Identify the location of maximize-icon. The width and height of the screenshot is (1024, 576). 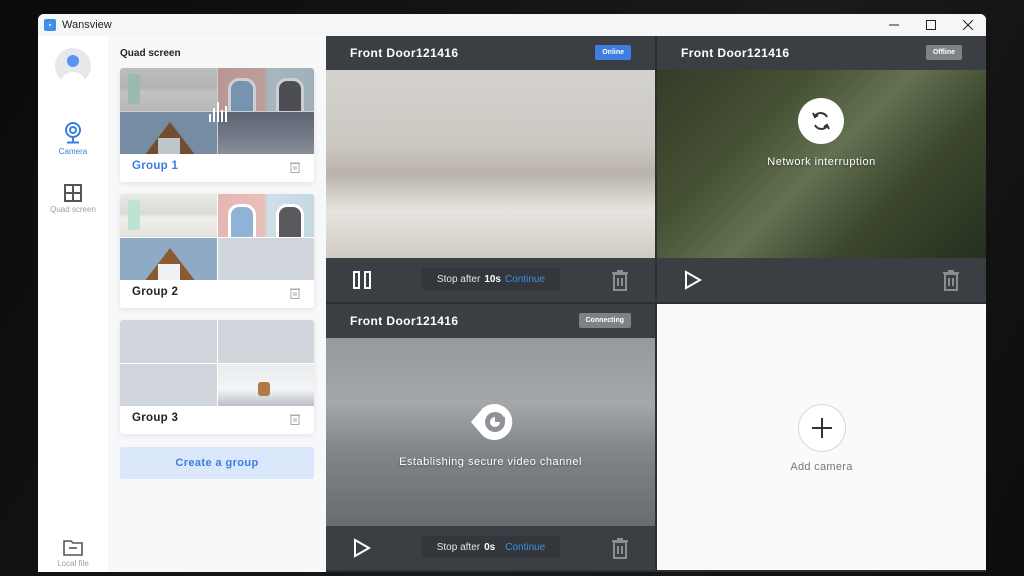
(930, 25).